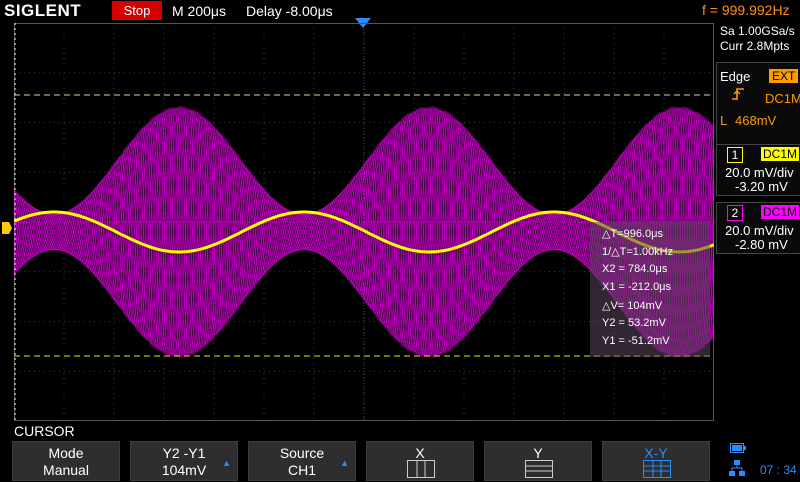  What do you see at coordinates (289, 11) in the screenshot?
I see `delay-readout: Delay -8.00μs` at bounding box center [289, 11].